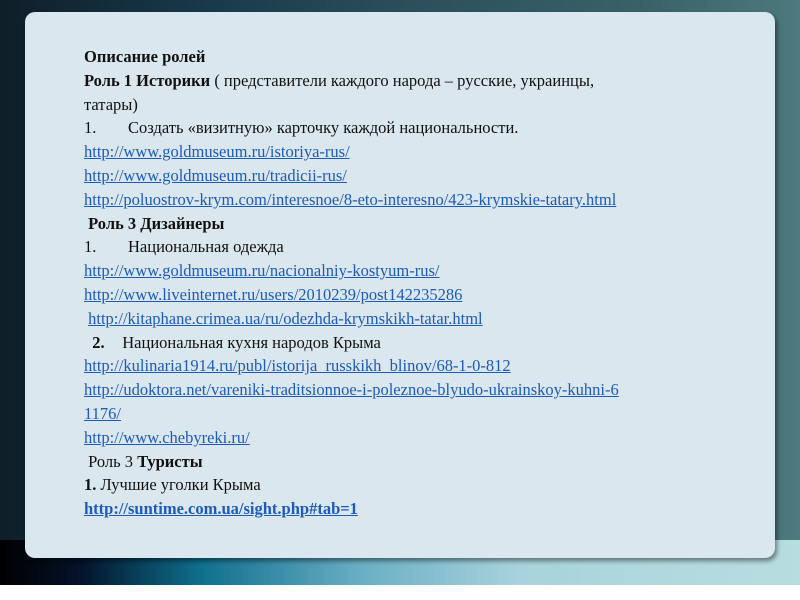  What do you see at coordinates (113, 461) in the screenshot?
I see `role3b-label: Роль 3` at bounding box center [113, 461].